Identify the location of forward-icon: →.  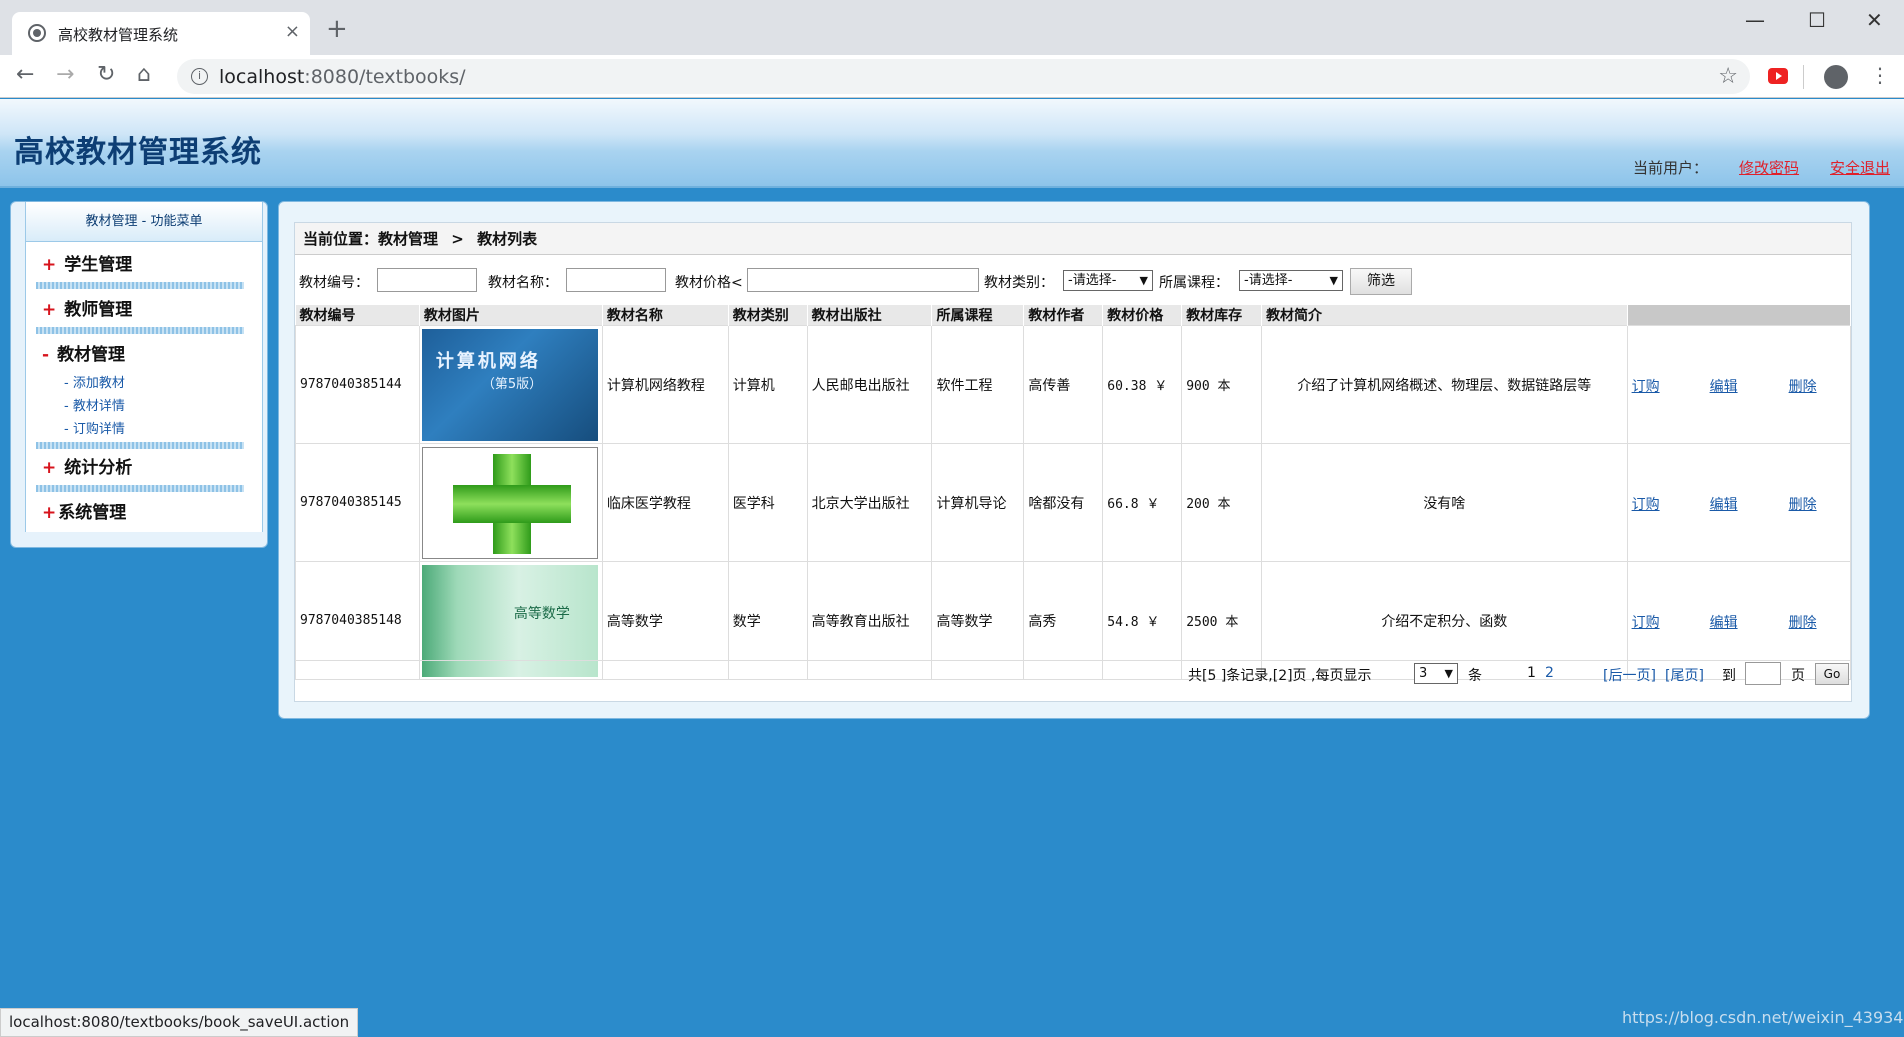
(65, 75).